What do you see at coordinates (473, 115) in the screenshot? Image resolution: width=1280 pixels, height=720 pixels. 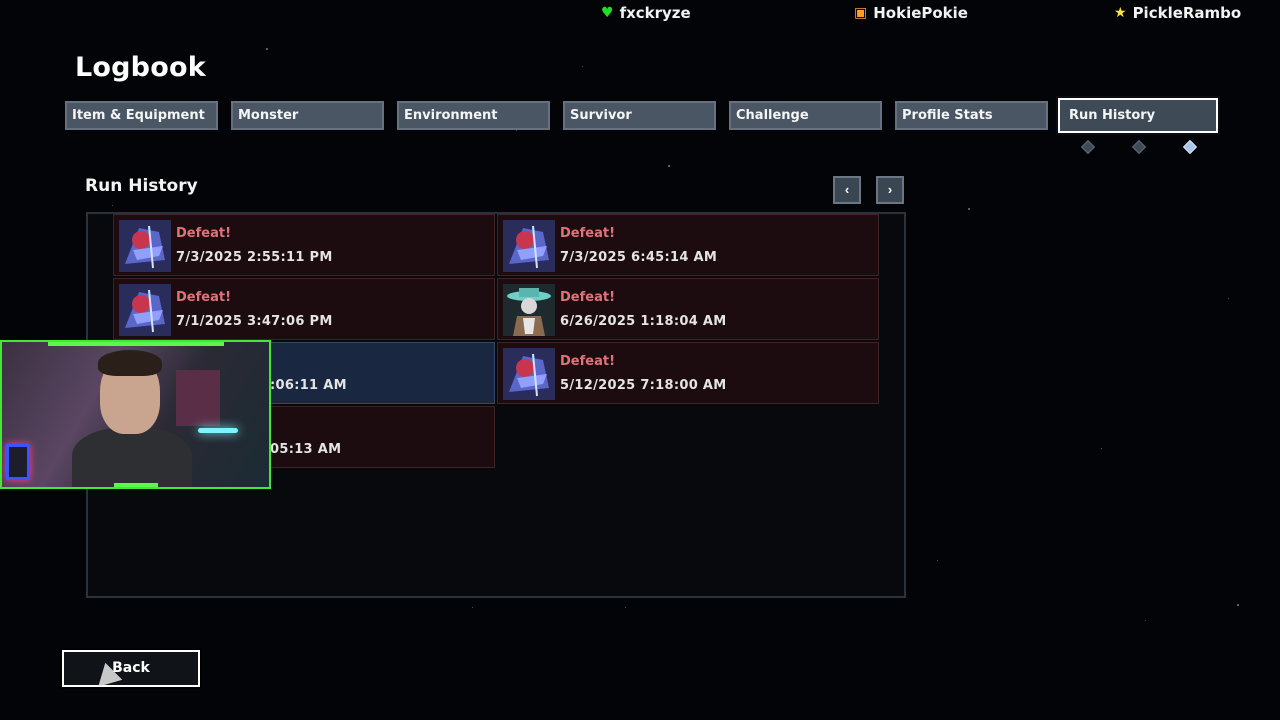 I see `tab-environment: Environment` at bounding box center [473, 115].